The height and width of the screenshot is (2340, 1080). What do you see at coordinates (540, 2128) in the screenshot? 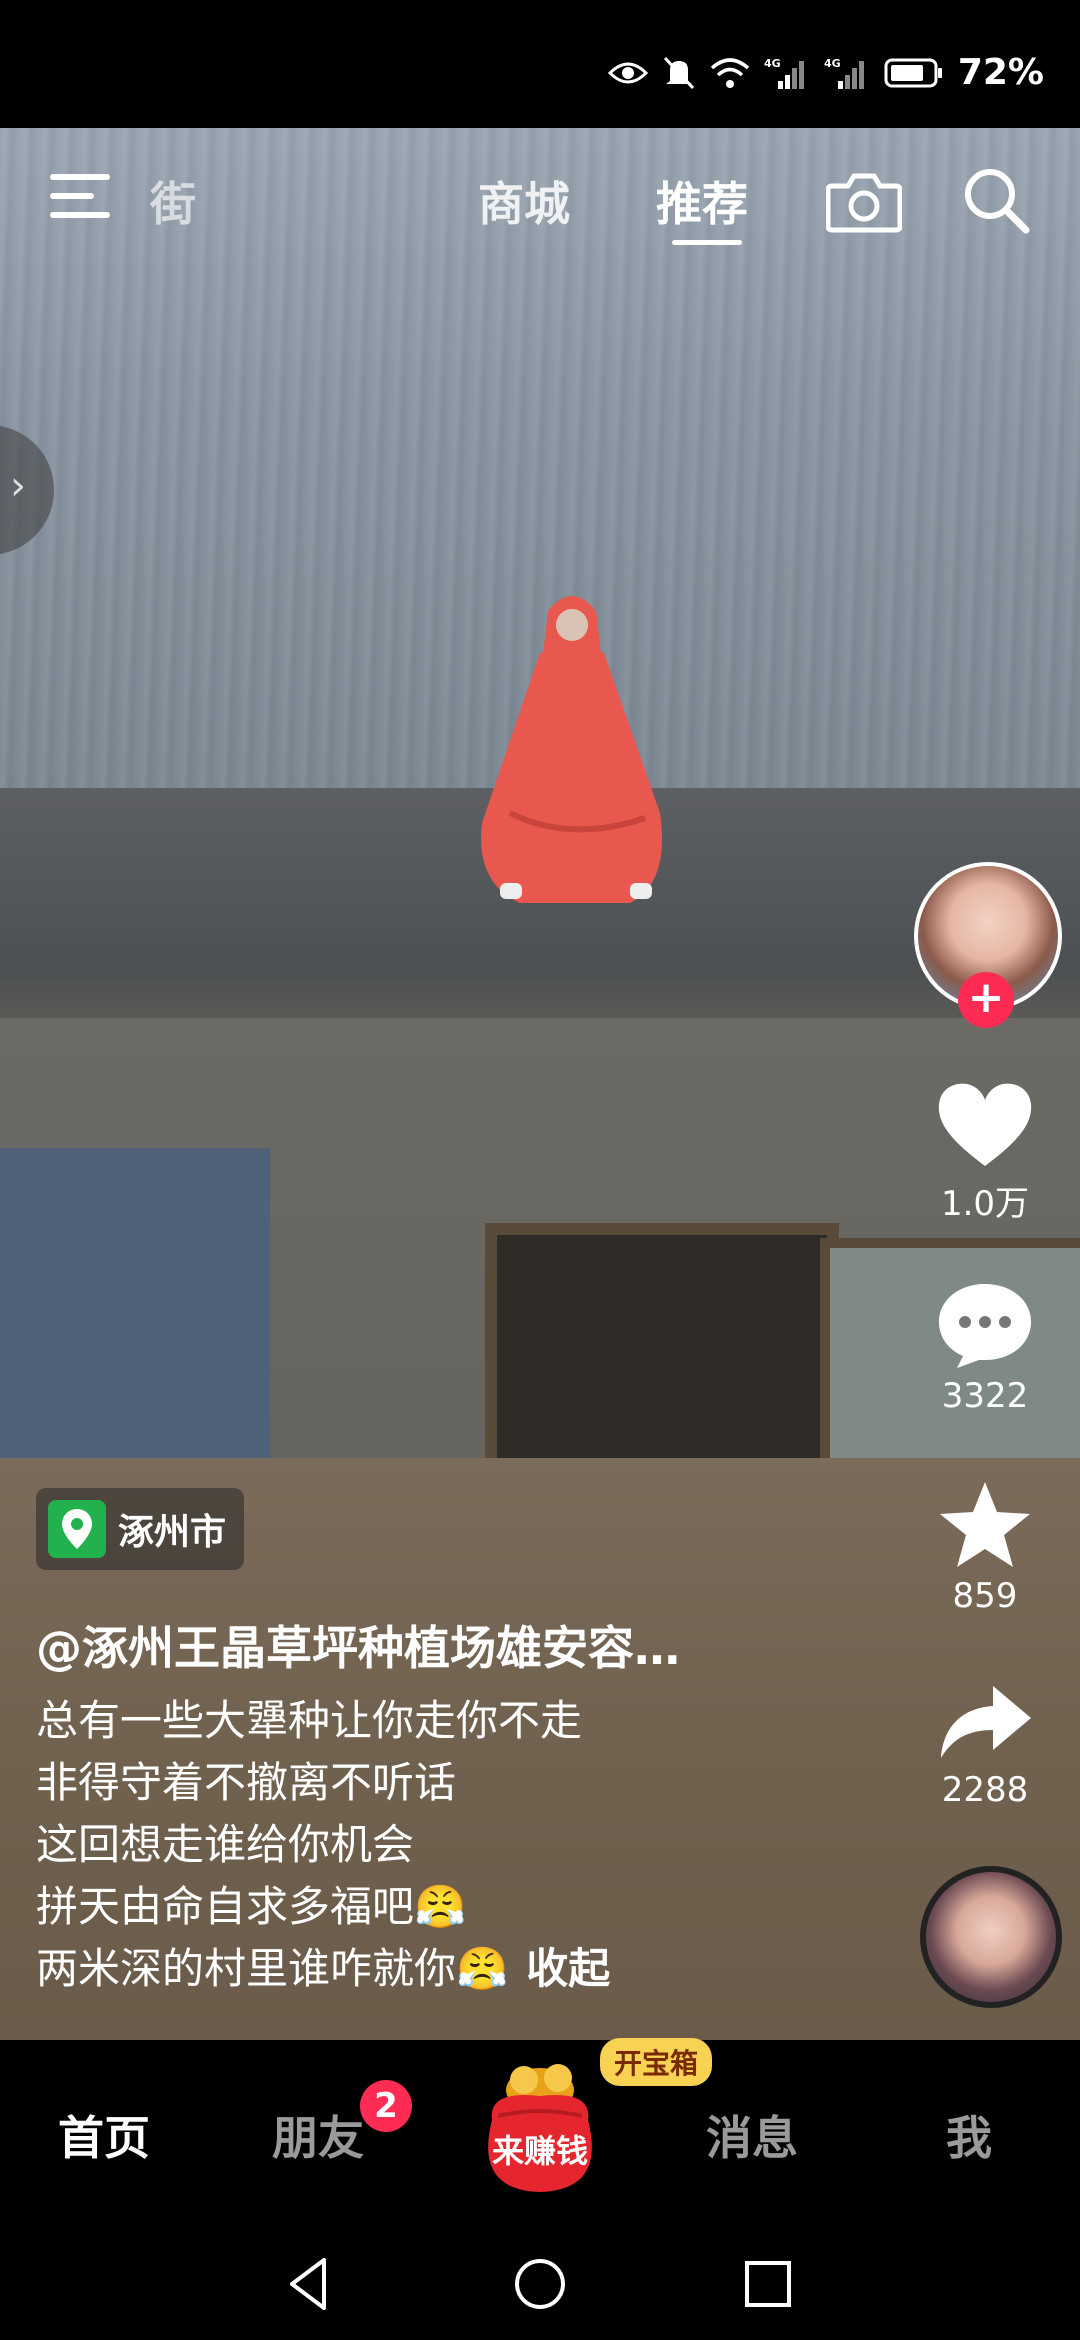
I see `money-bag-icon` at bounding box center [540, 2128].